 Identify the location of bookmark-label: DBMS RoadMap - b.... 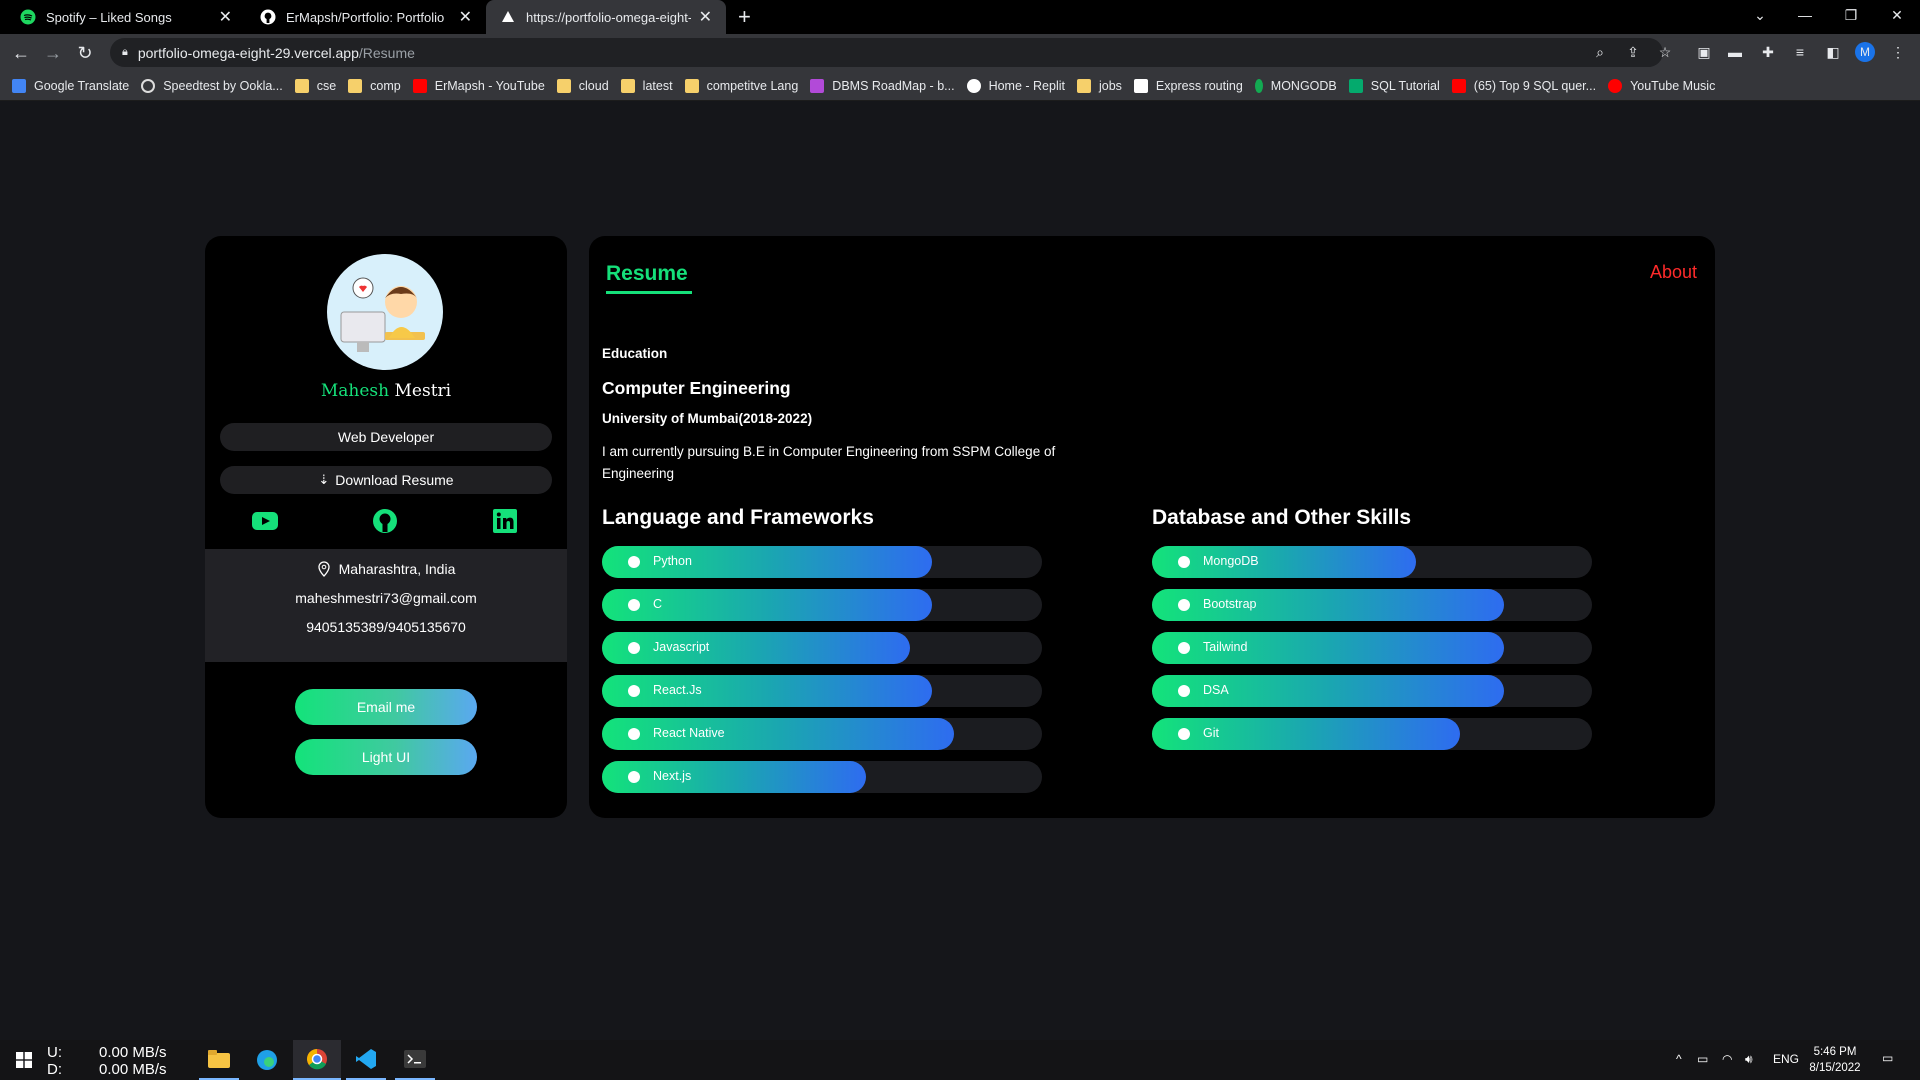
(893, 85).